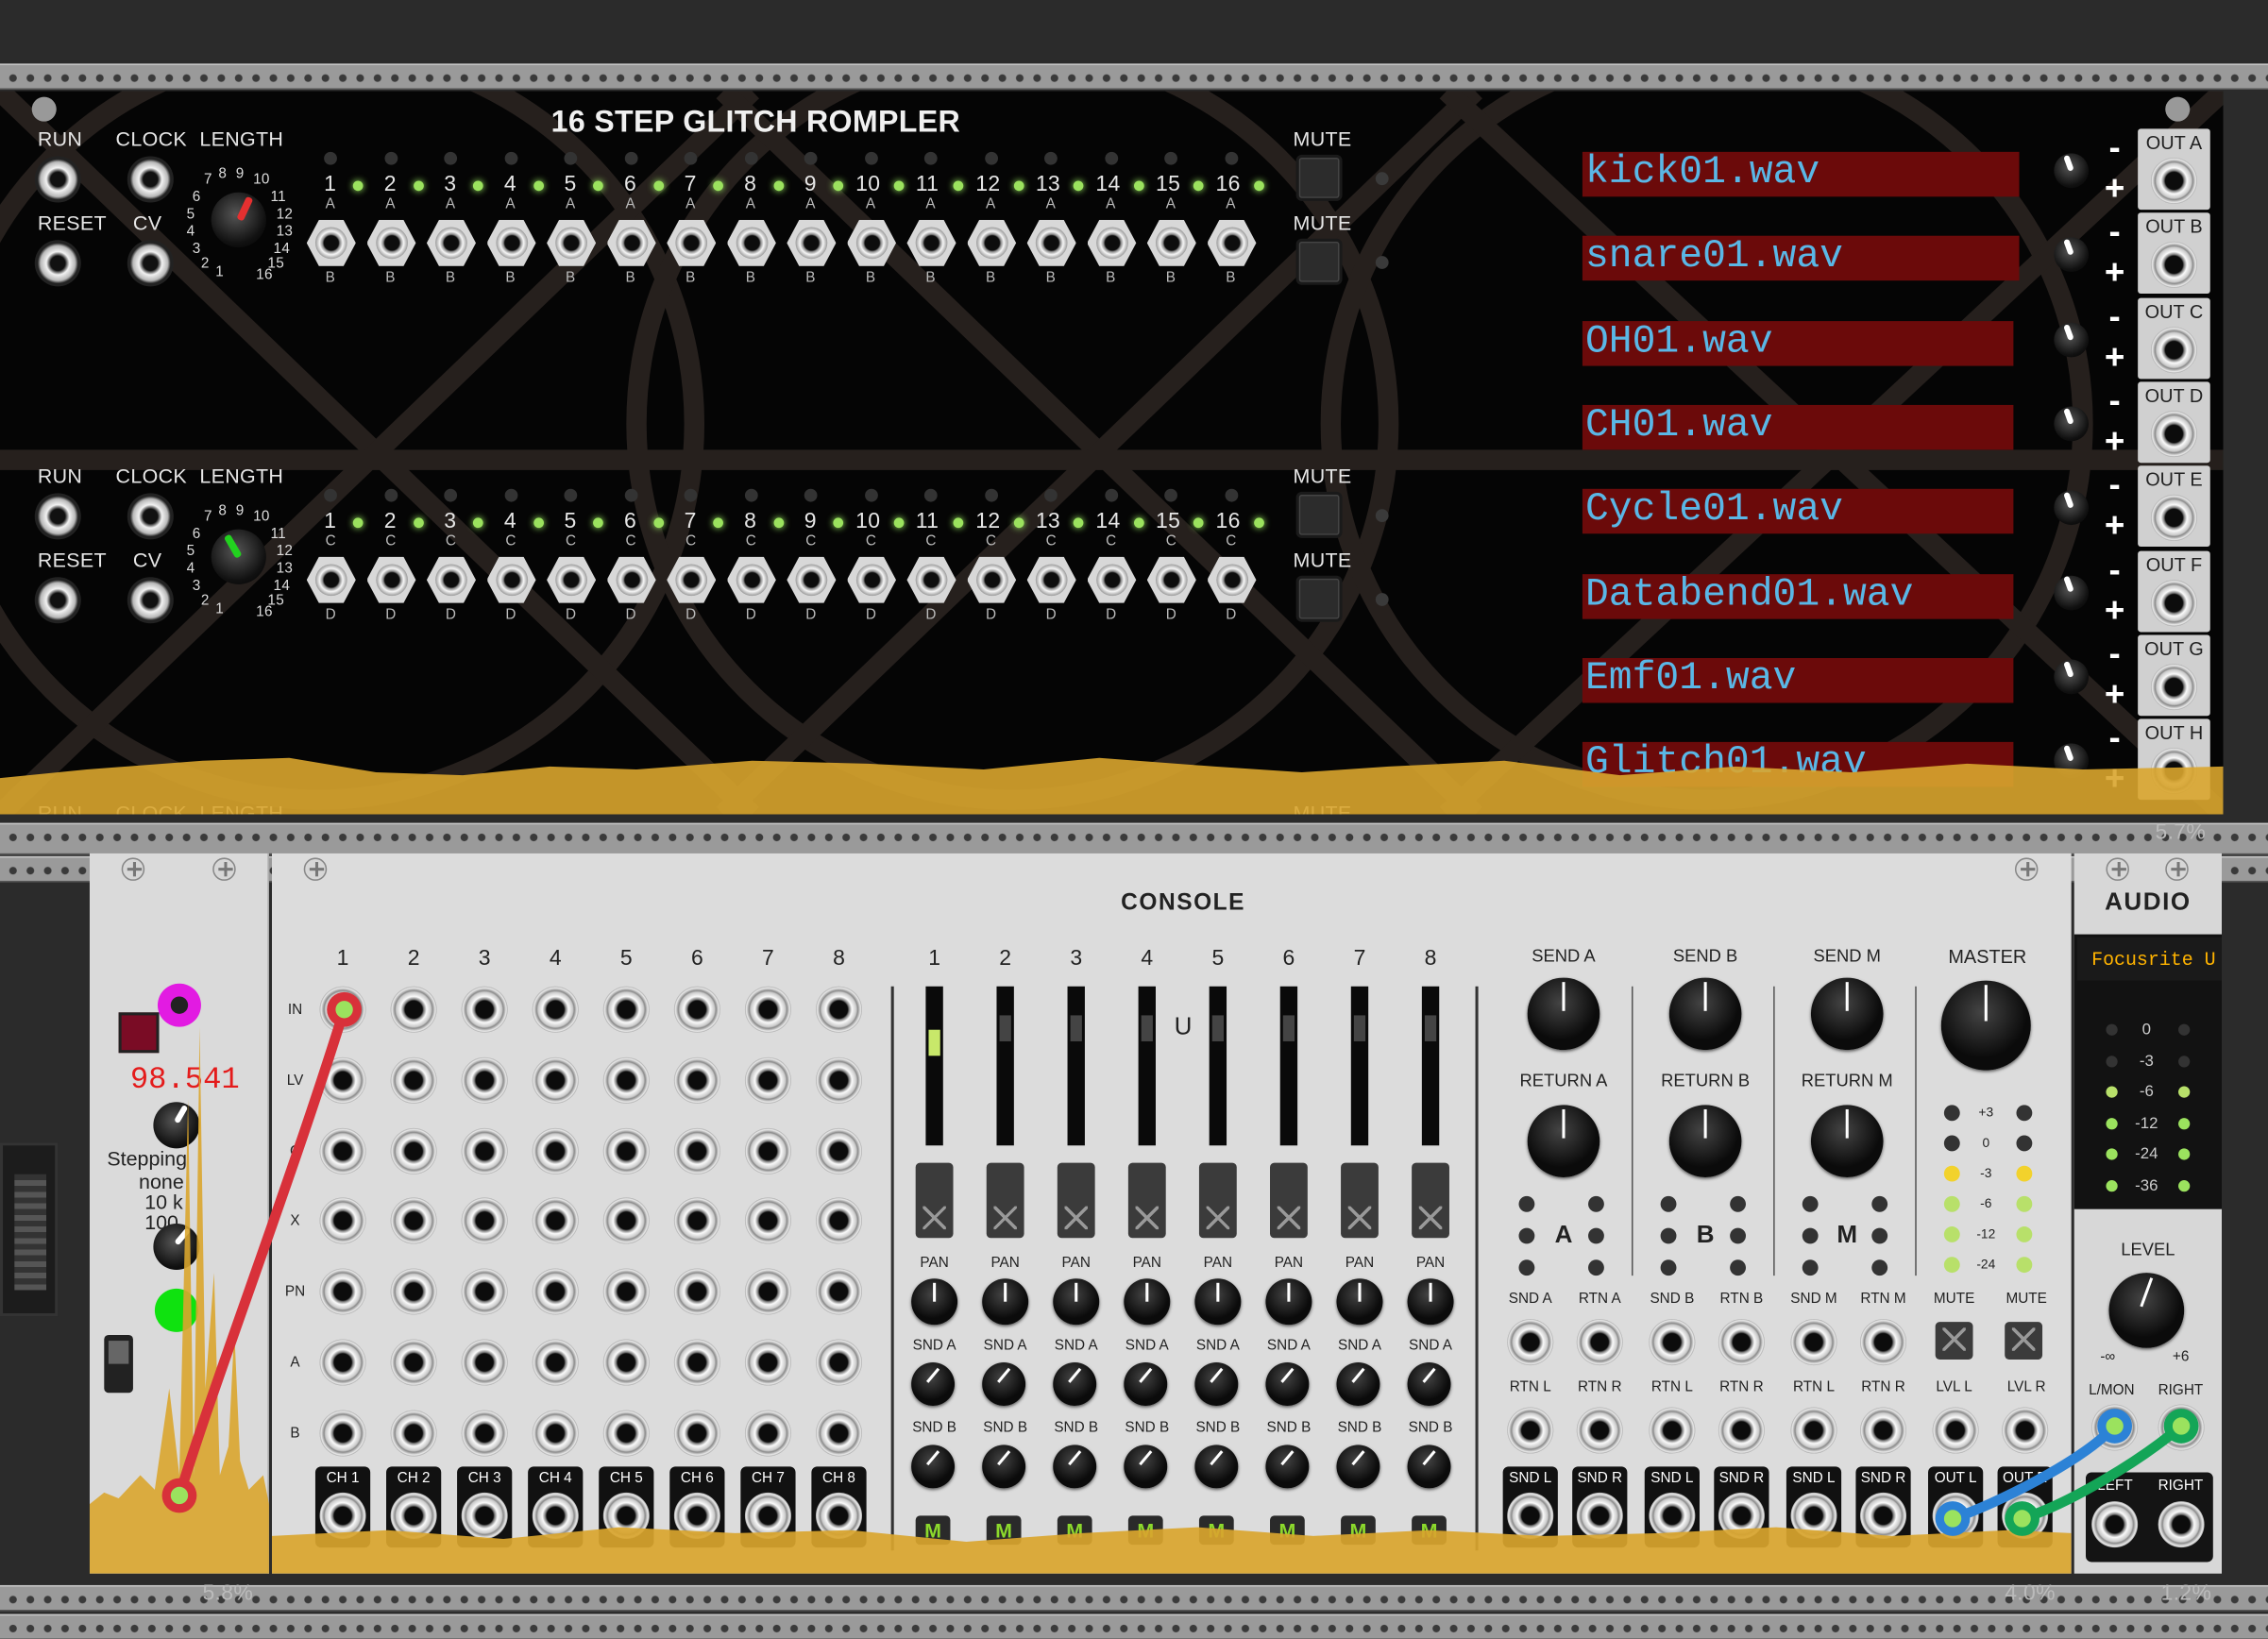 Image resolution: width=2268 pixels, height=1639 pixels. What do you see at coordinates (1798, 342) in the screenshot?
I see `sample-display: OH01.wav` at bounding box center [1798, 342].